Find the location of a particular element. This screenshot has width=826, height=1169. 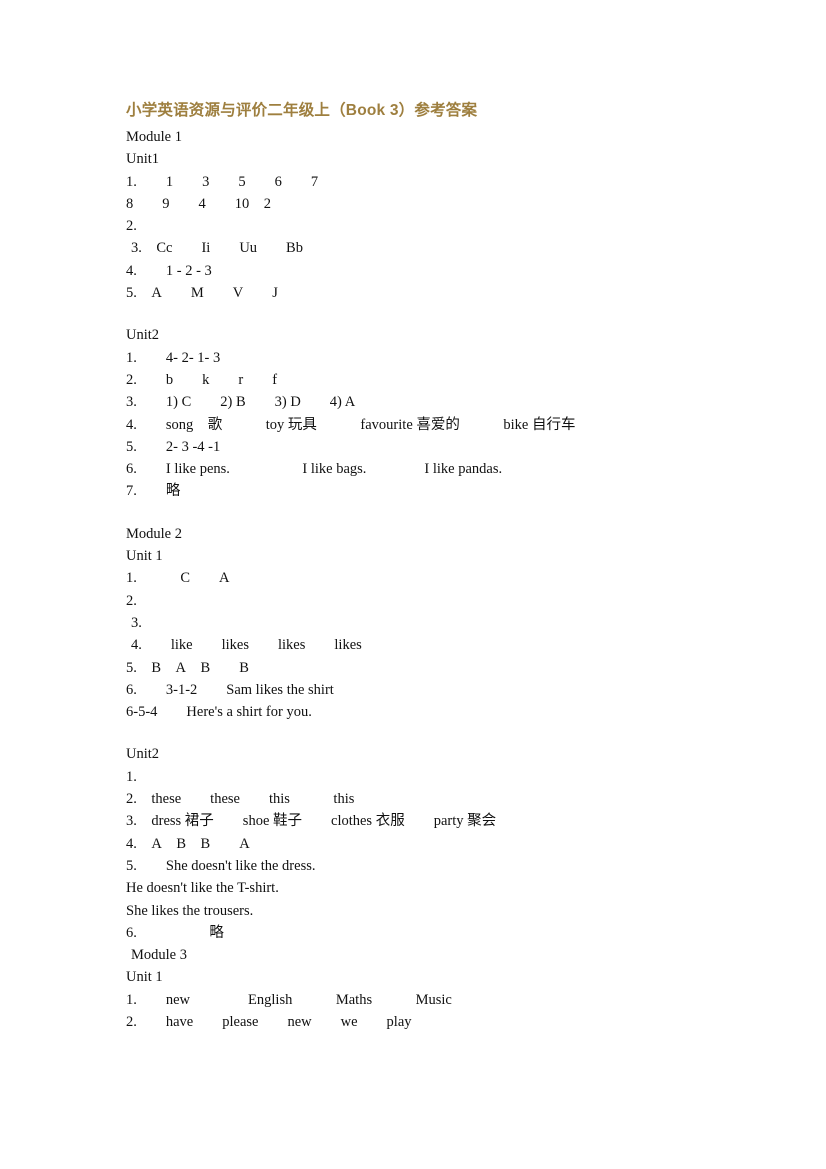

module-heading: Module 1 is located at coordinates (154, 137).